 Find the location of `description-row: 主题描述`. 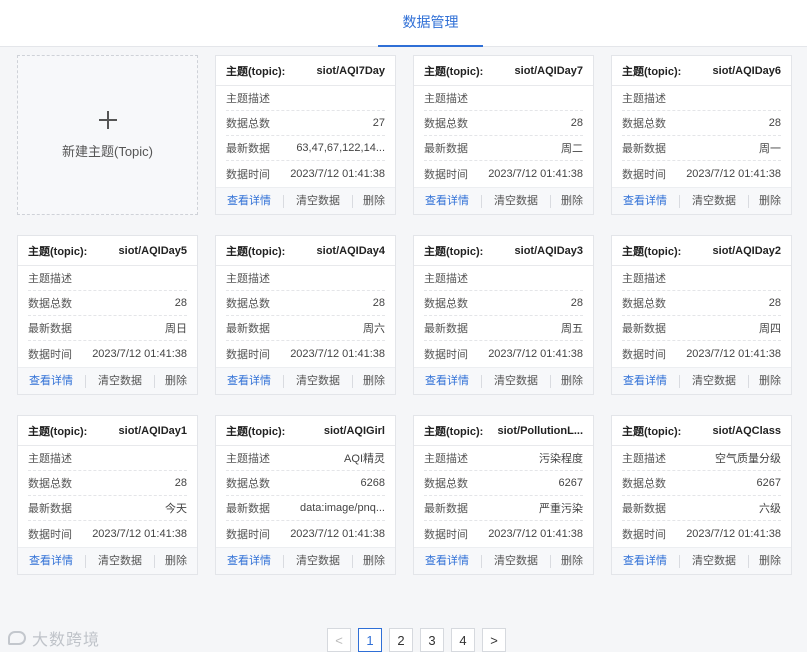

description-row: 主题描述 is located at coordinates (701, 98).